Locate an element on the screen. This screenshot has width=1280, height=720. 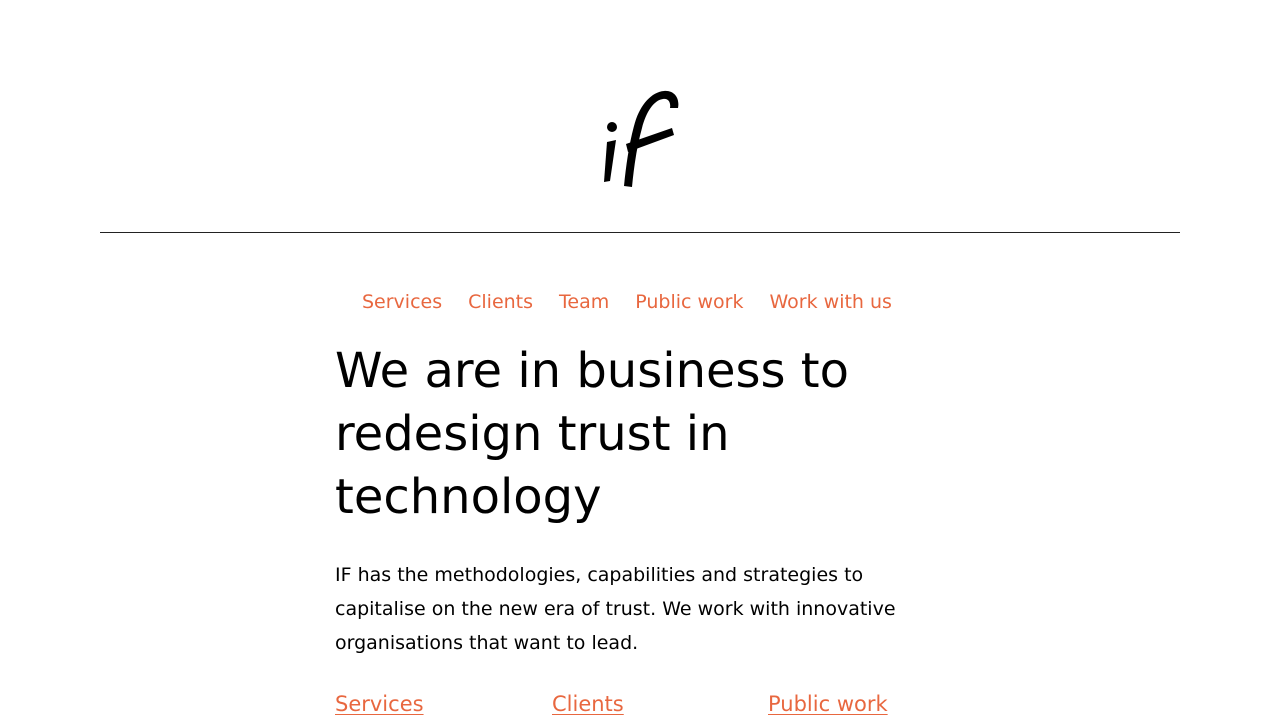
header-divider is located at coordinates (640, 232).